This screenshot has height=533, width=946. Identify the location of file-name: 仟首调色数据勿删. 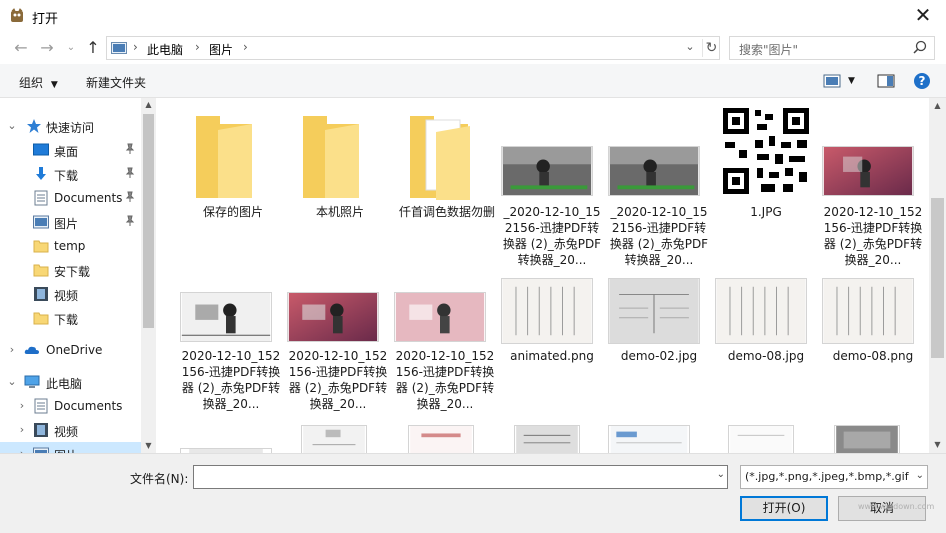
(446, 212).